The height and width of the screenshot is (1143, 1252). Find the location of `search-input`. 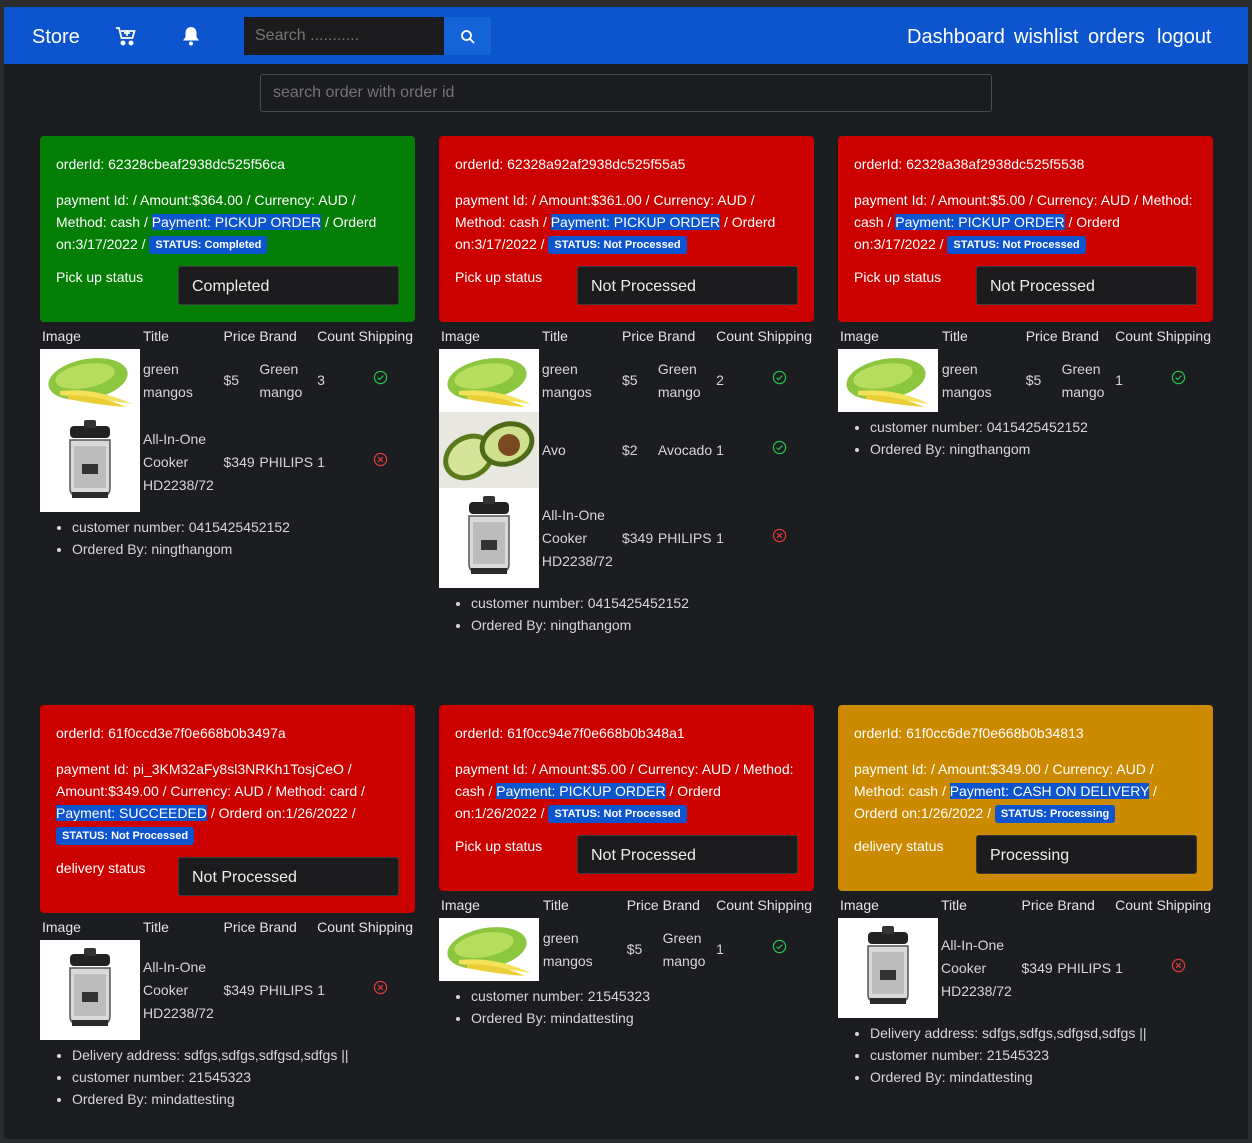

search-input is located at coordinates (344, 36).